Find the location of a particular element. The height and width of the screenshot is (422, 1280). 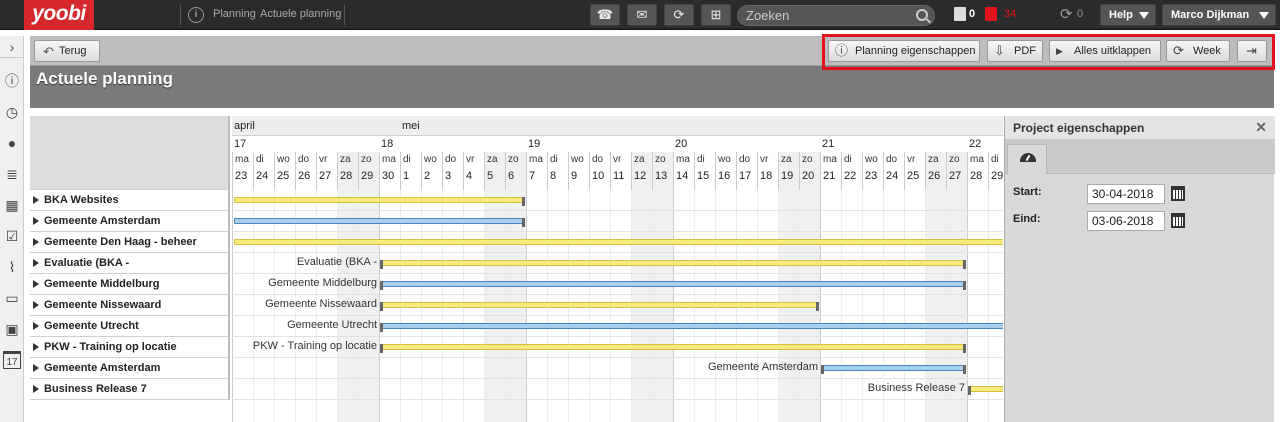

search-box is located at coordinates (836, 15).